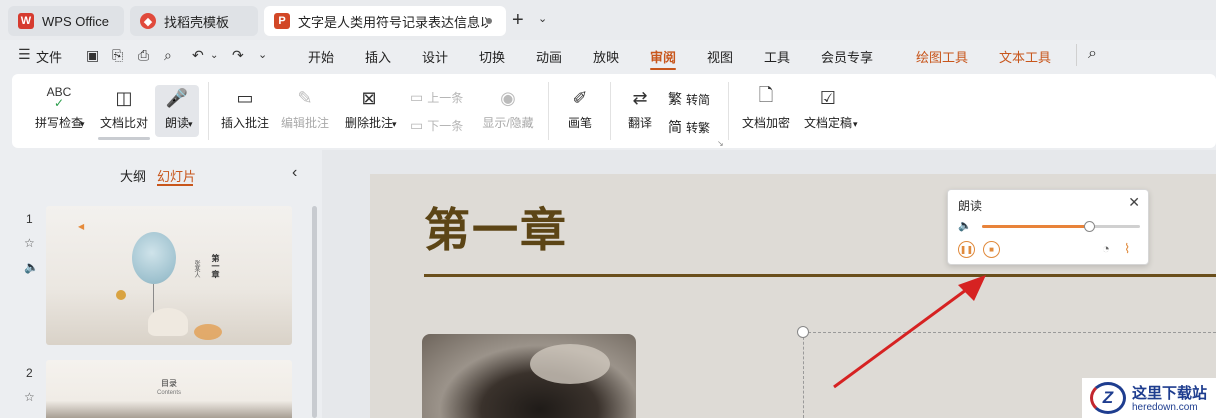 This screenshot has width=1216, height=418. Describe the element at coordinates (177, 97) in the screenshot. I see `readaloud-icon: 🎤` at that location.